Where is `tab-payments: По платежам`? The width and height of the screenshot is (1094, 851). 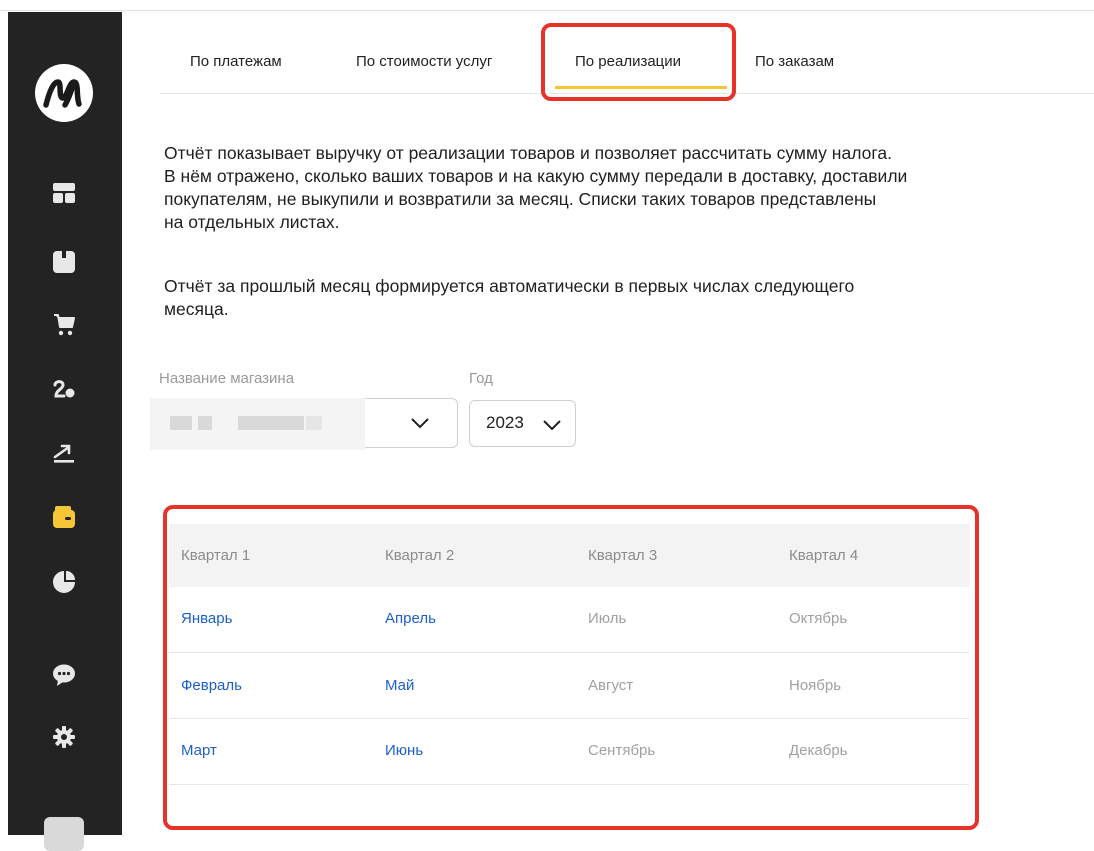 tab-payments: По платежам is located at coordinates (236, 69).